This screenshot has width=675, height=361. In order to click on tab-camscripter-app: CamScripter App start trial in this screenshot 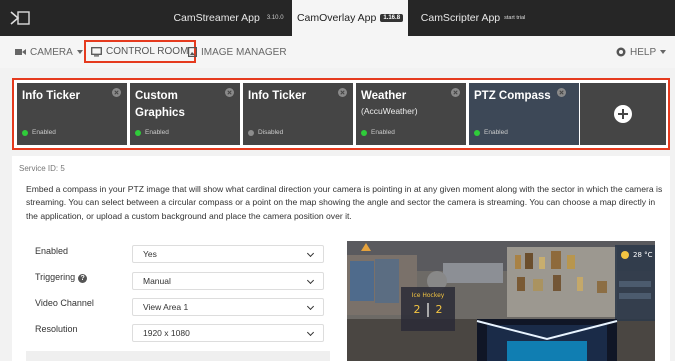, I will do `click(473, 18)`.